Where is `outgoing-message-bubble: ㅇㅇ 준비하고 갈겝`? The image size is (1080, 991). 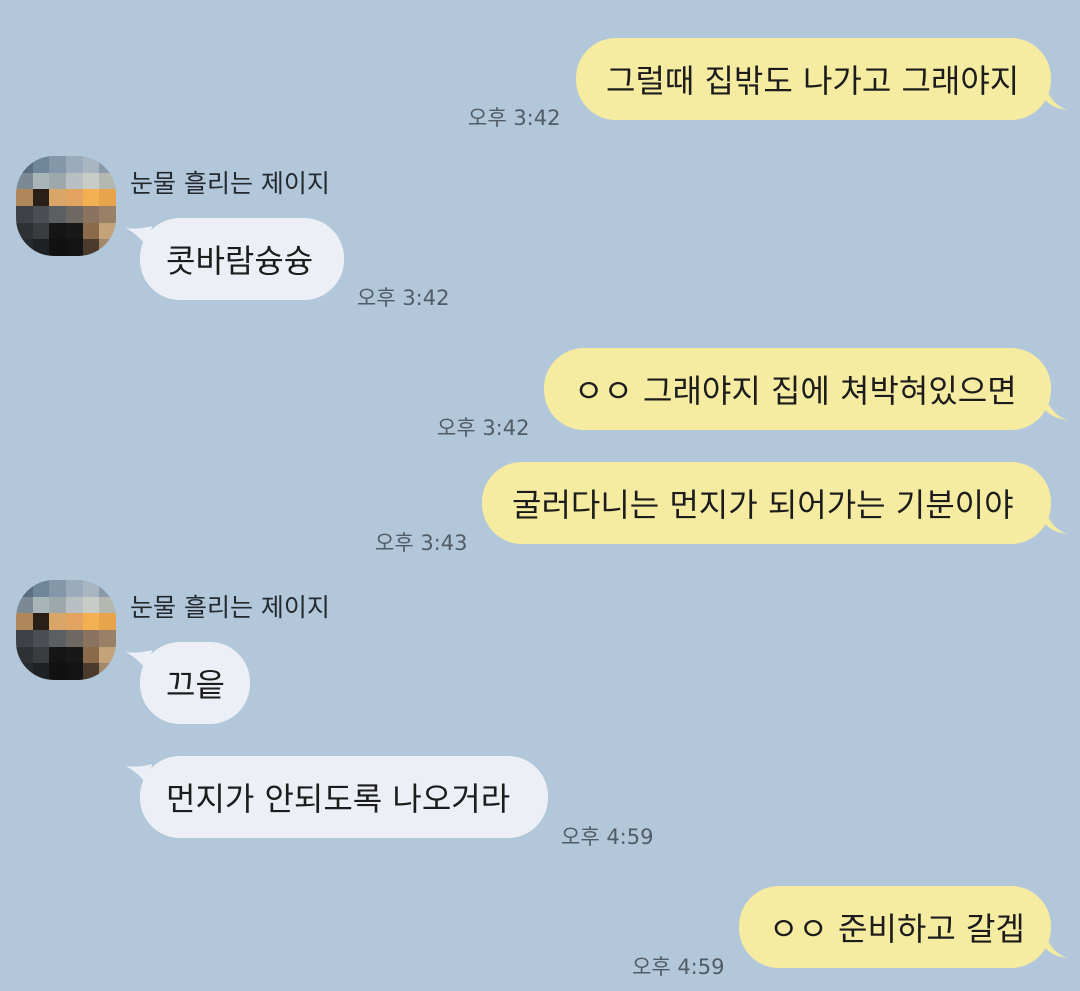 outgoing-message-bubble: ㅇㅇ 준비하고 갈겝 is located at coordinates (895, 927).